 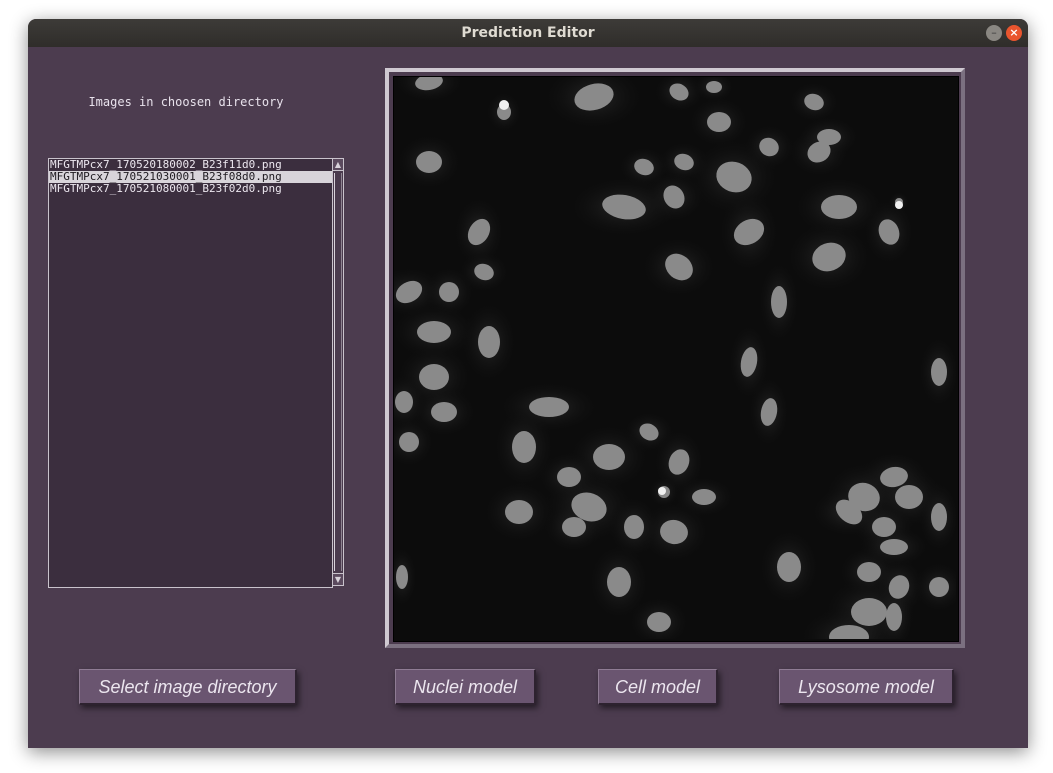 What do you see at coordinates (338, 165) in the screenshot?
I see `scroll-up-arrow-icon: ▲` at bounding box center [338, 165].